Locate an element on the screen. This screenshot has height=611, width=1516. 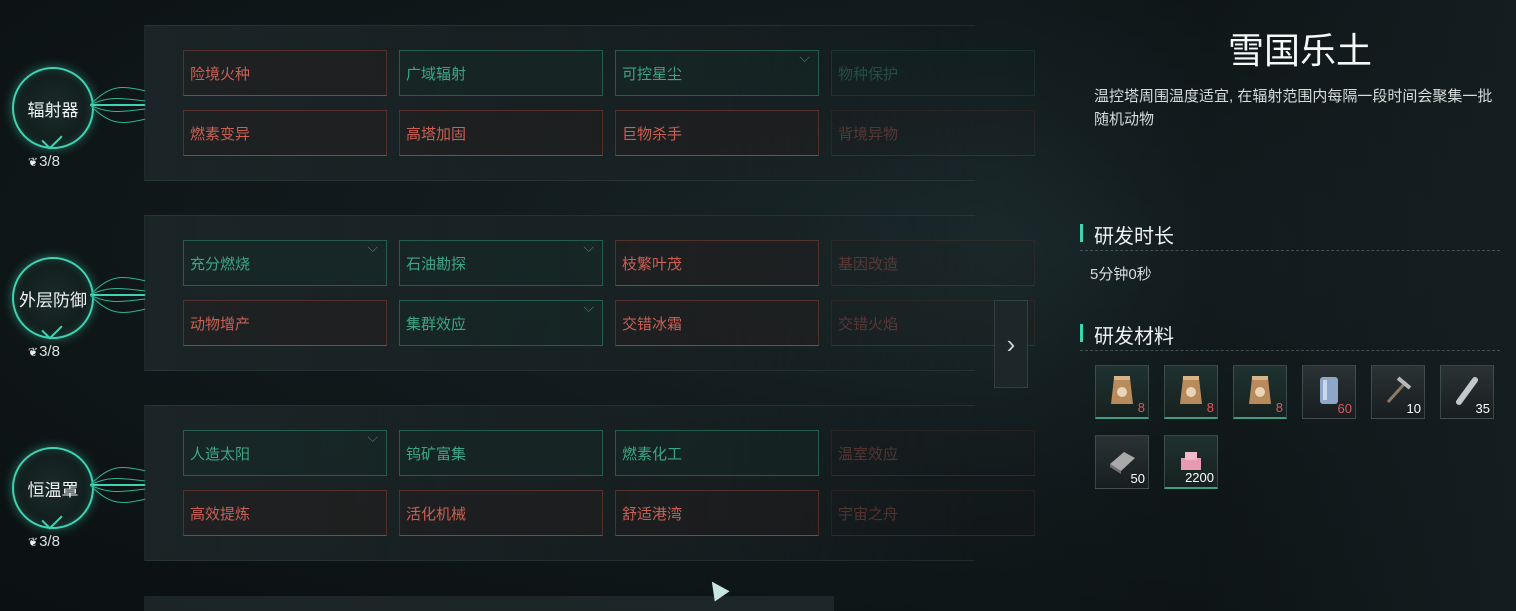
tech-card: 高效提炼 is located at coordinates (285, 513).